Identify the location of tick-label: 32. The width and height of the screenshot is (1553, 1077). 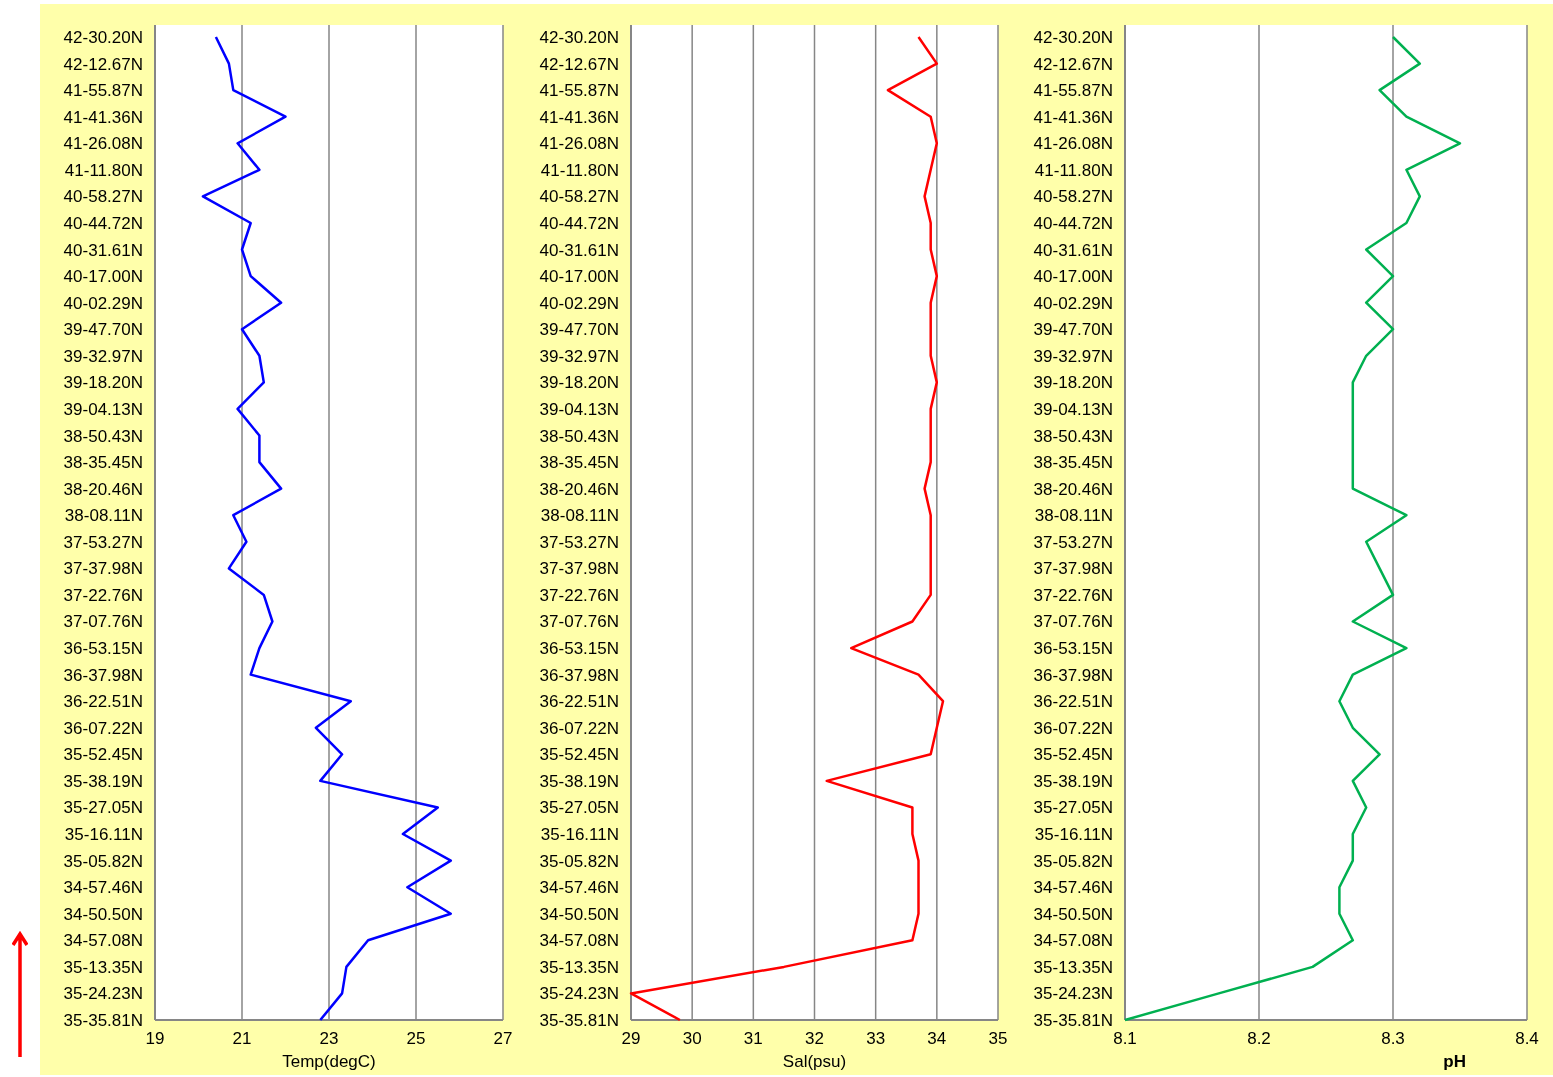
(814, 1038).